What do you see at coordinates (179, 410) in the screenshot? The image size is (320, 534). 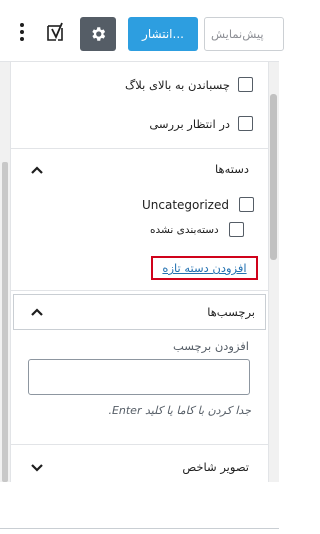 I see `tag-help-text: جدا کردن با کاما یا کلید Enter.` at bounding box center [179, 410].